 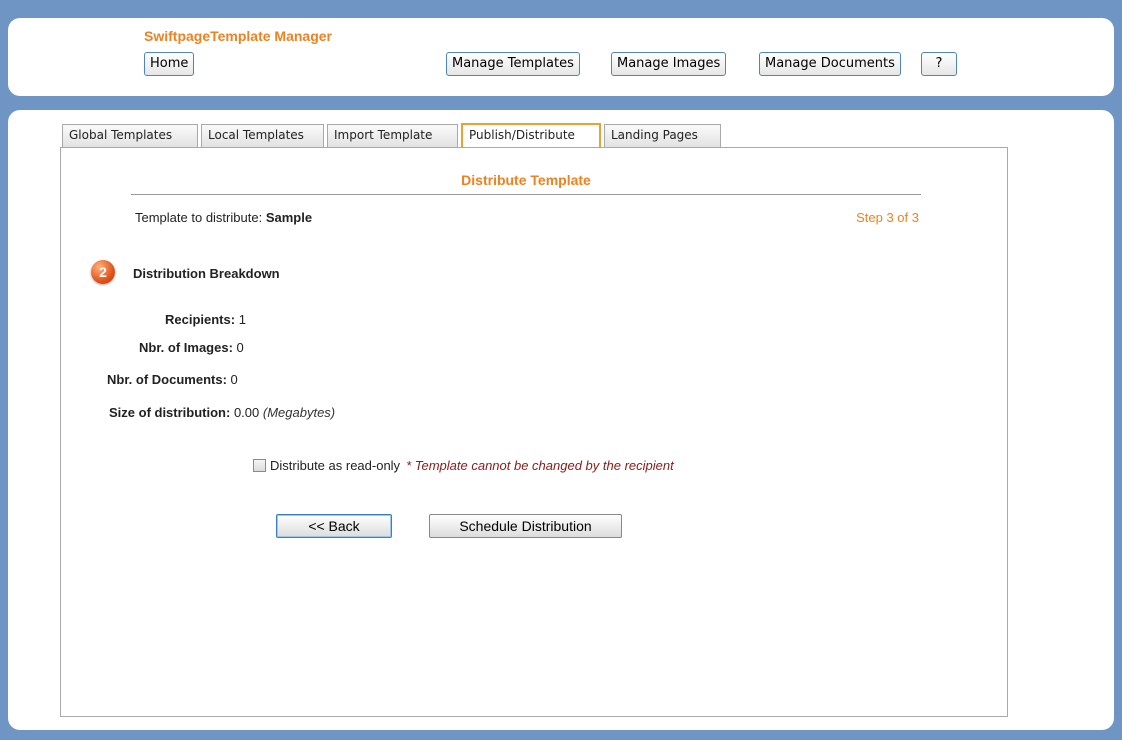 I want to click on tab-local-templates: Local Templates, so click(x=262, y=135).